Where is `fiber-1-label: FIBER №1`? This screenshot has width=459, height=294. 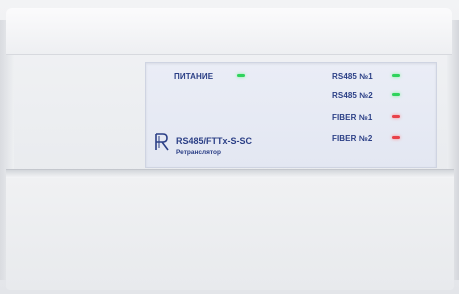 fiber-1-label: FIBER №1 is located at coordinates (352, 117).